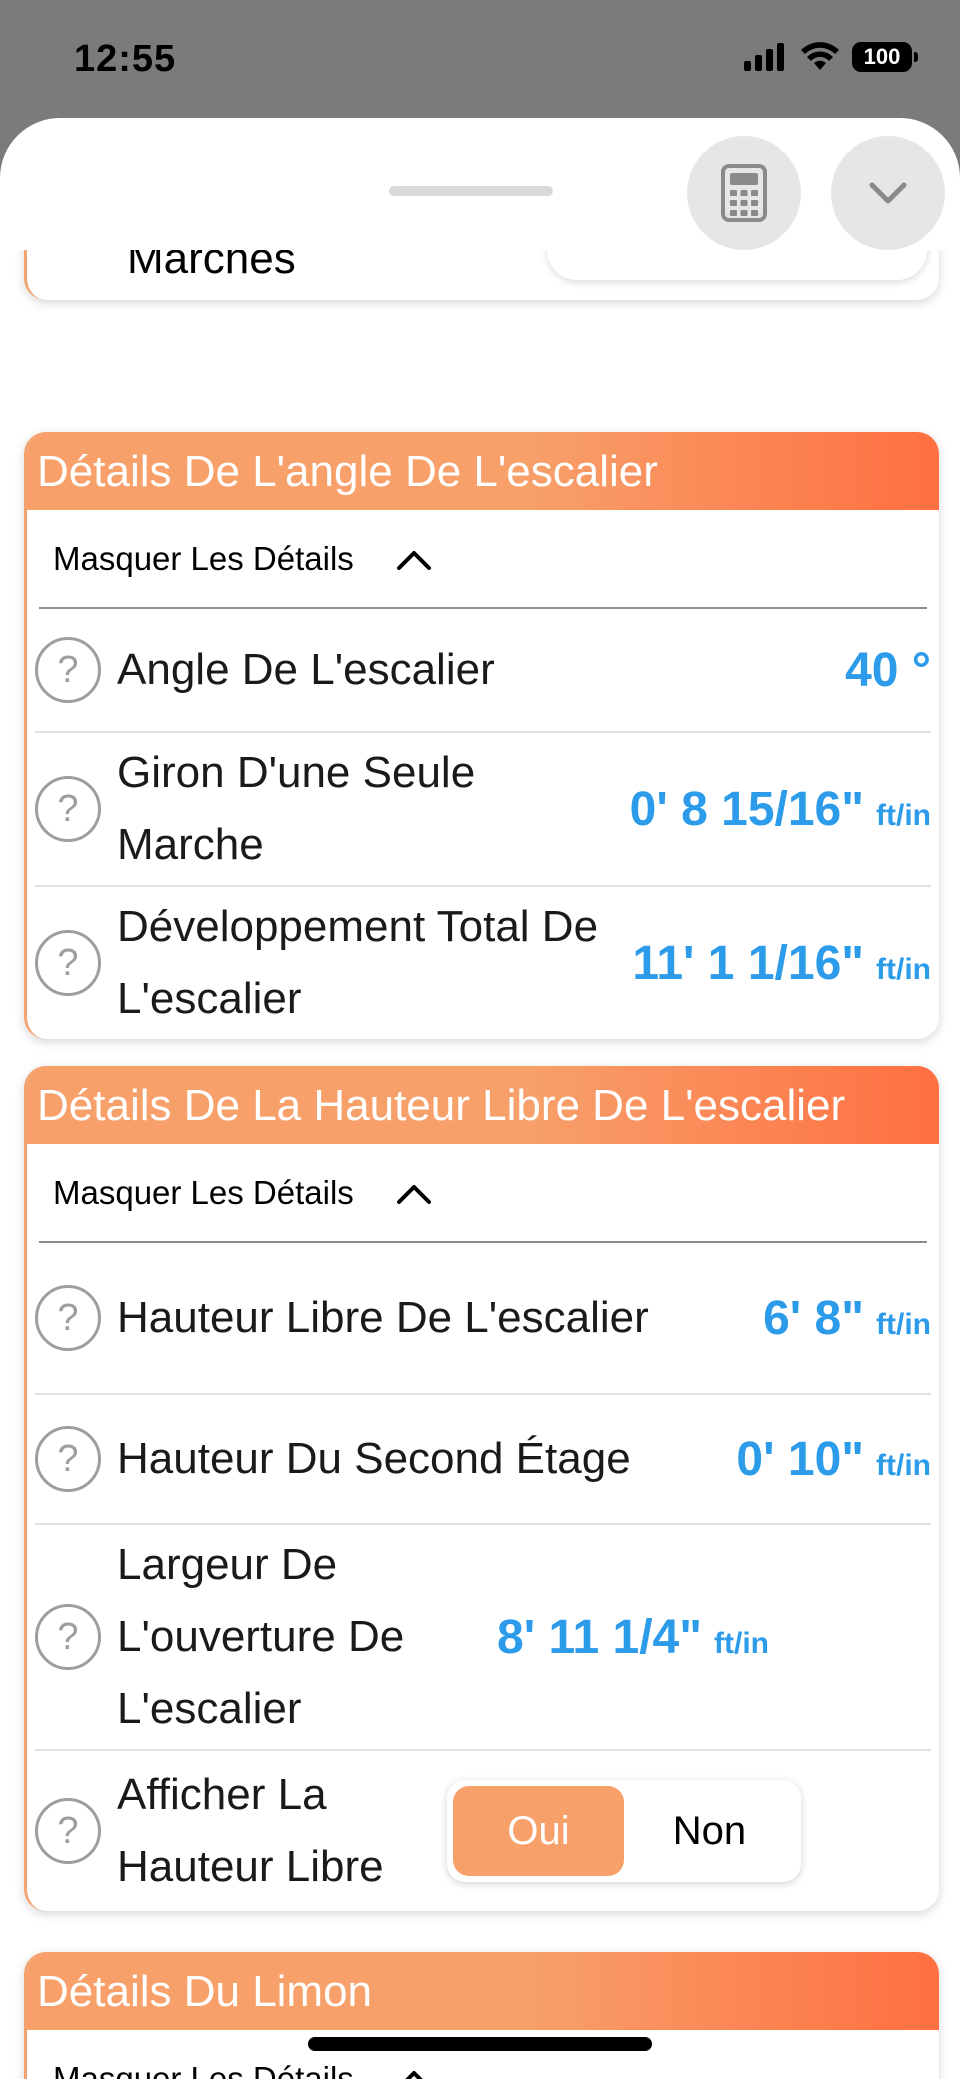 This screenshot has height=2079, width=960. Describe the element at coordinates (737, 265) in the screenshot. I see `previous-row-input` at that location.